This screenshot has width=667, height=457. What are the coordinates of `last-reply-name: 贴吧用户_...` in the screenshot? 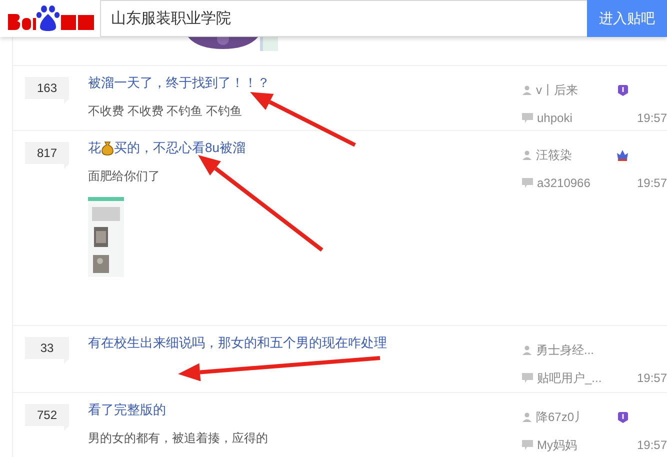 It's located at (569, 378).